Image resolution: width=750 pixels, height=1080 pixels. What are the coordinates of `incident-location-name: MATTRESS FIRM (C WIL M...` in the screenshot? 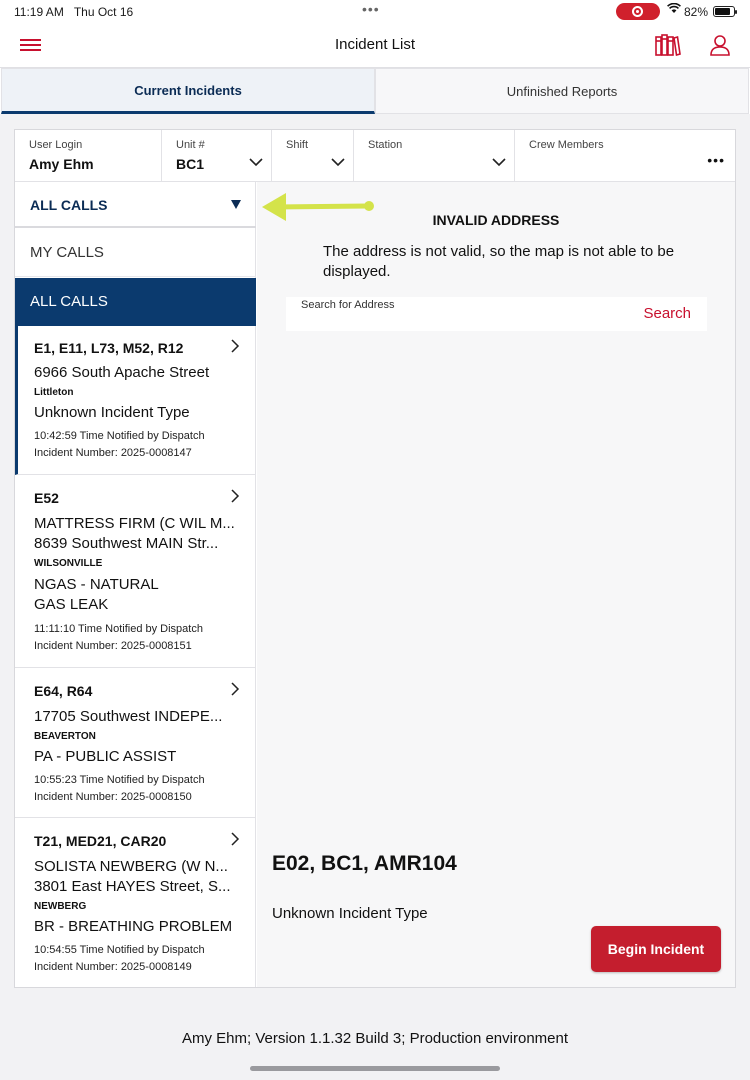 It's located at (134, 523).